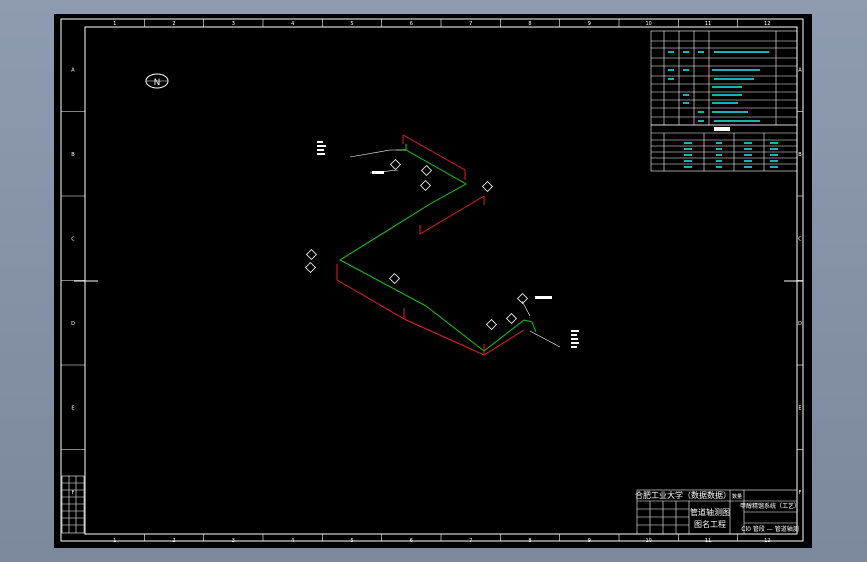 This screenshot has width=867, height=562. I want to click on code-label: 数量, so click(737, 496).